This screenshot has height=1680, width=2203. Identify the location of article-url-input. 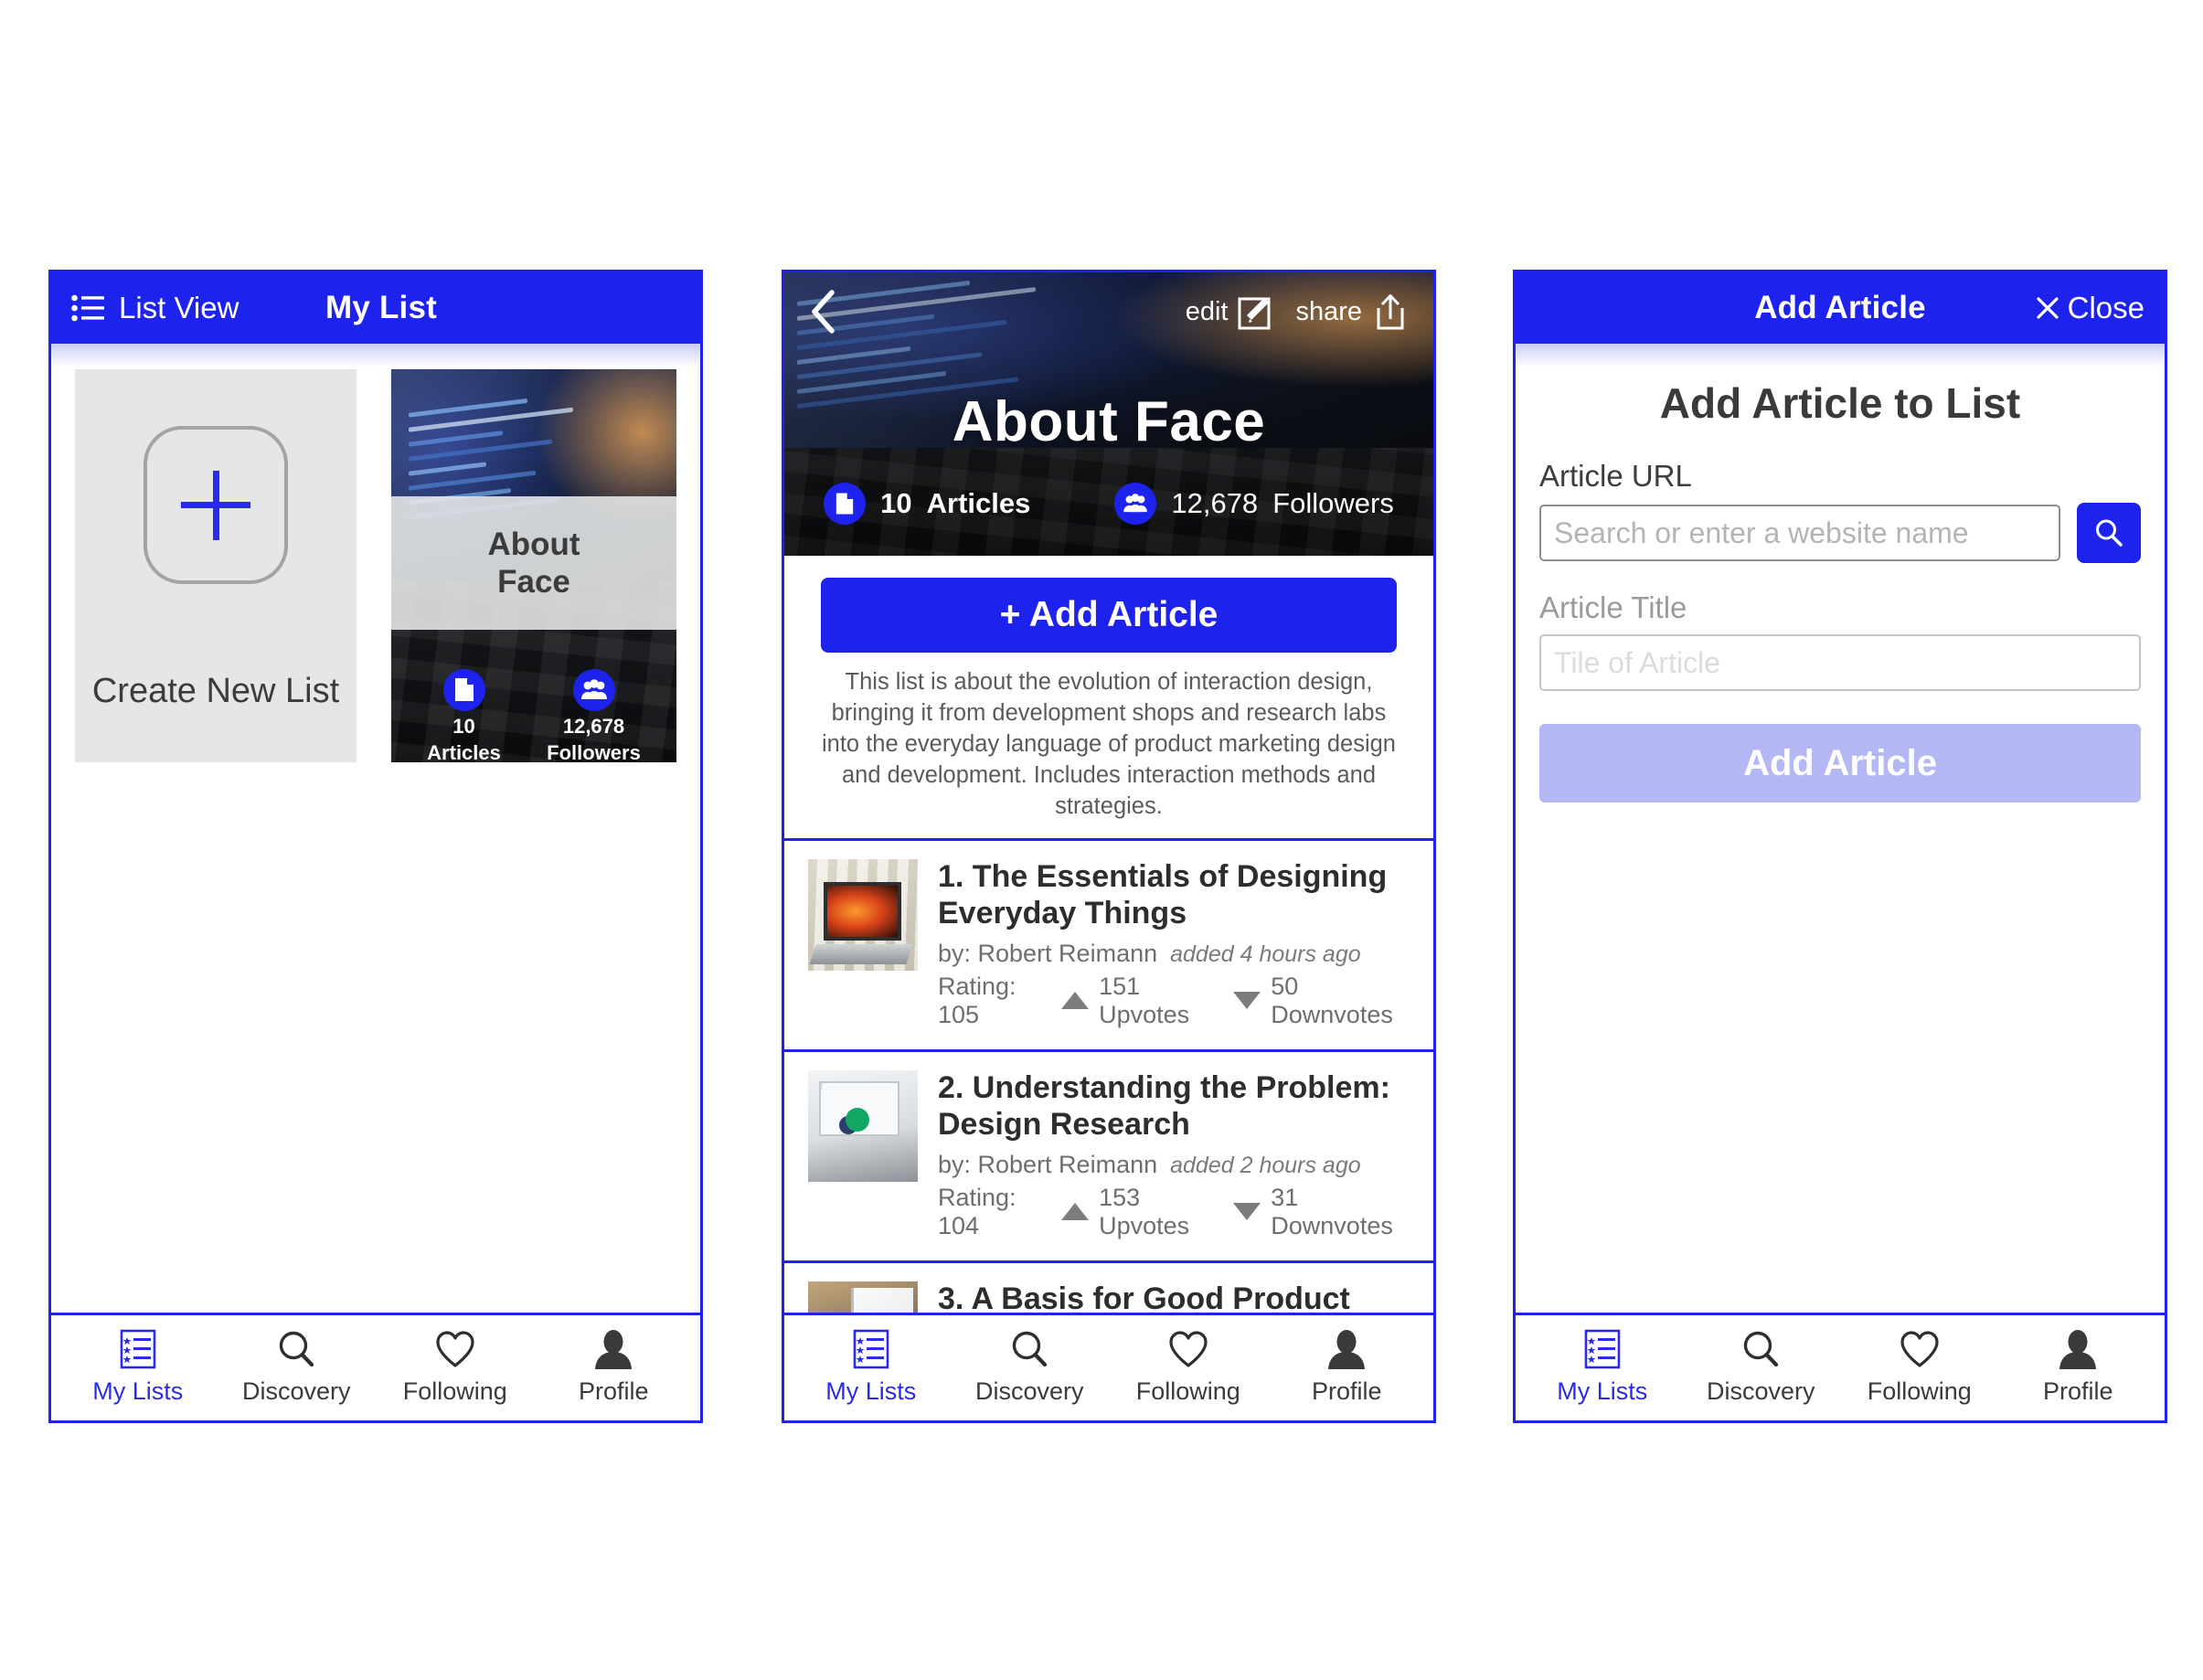
(1799, 533).